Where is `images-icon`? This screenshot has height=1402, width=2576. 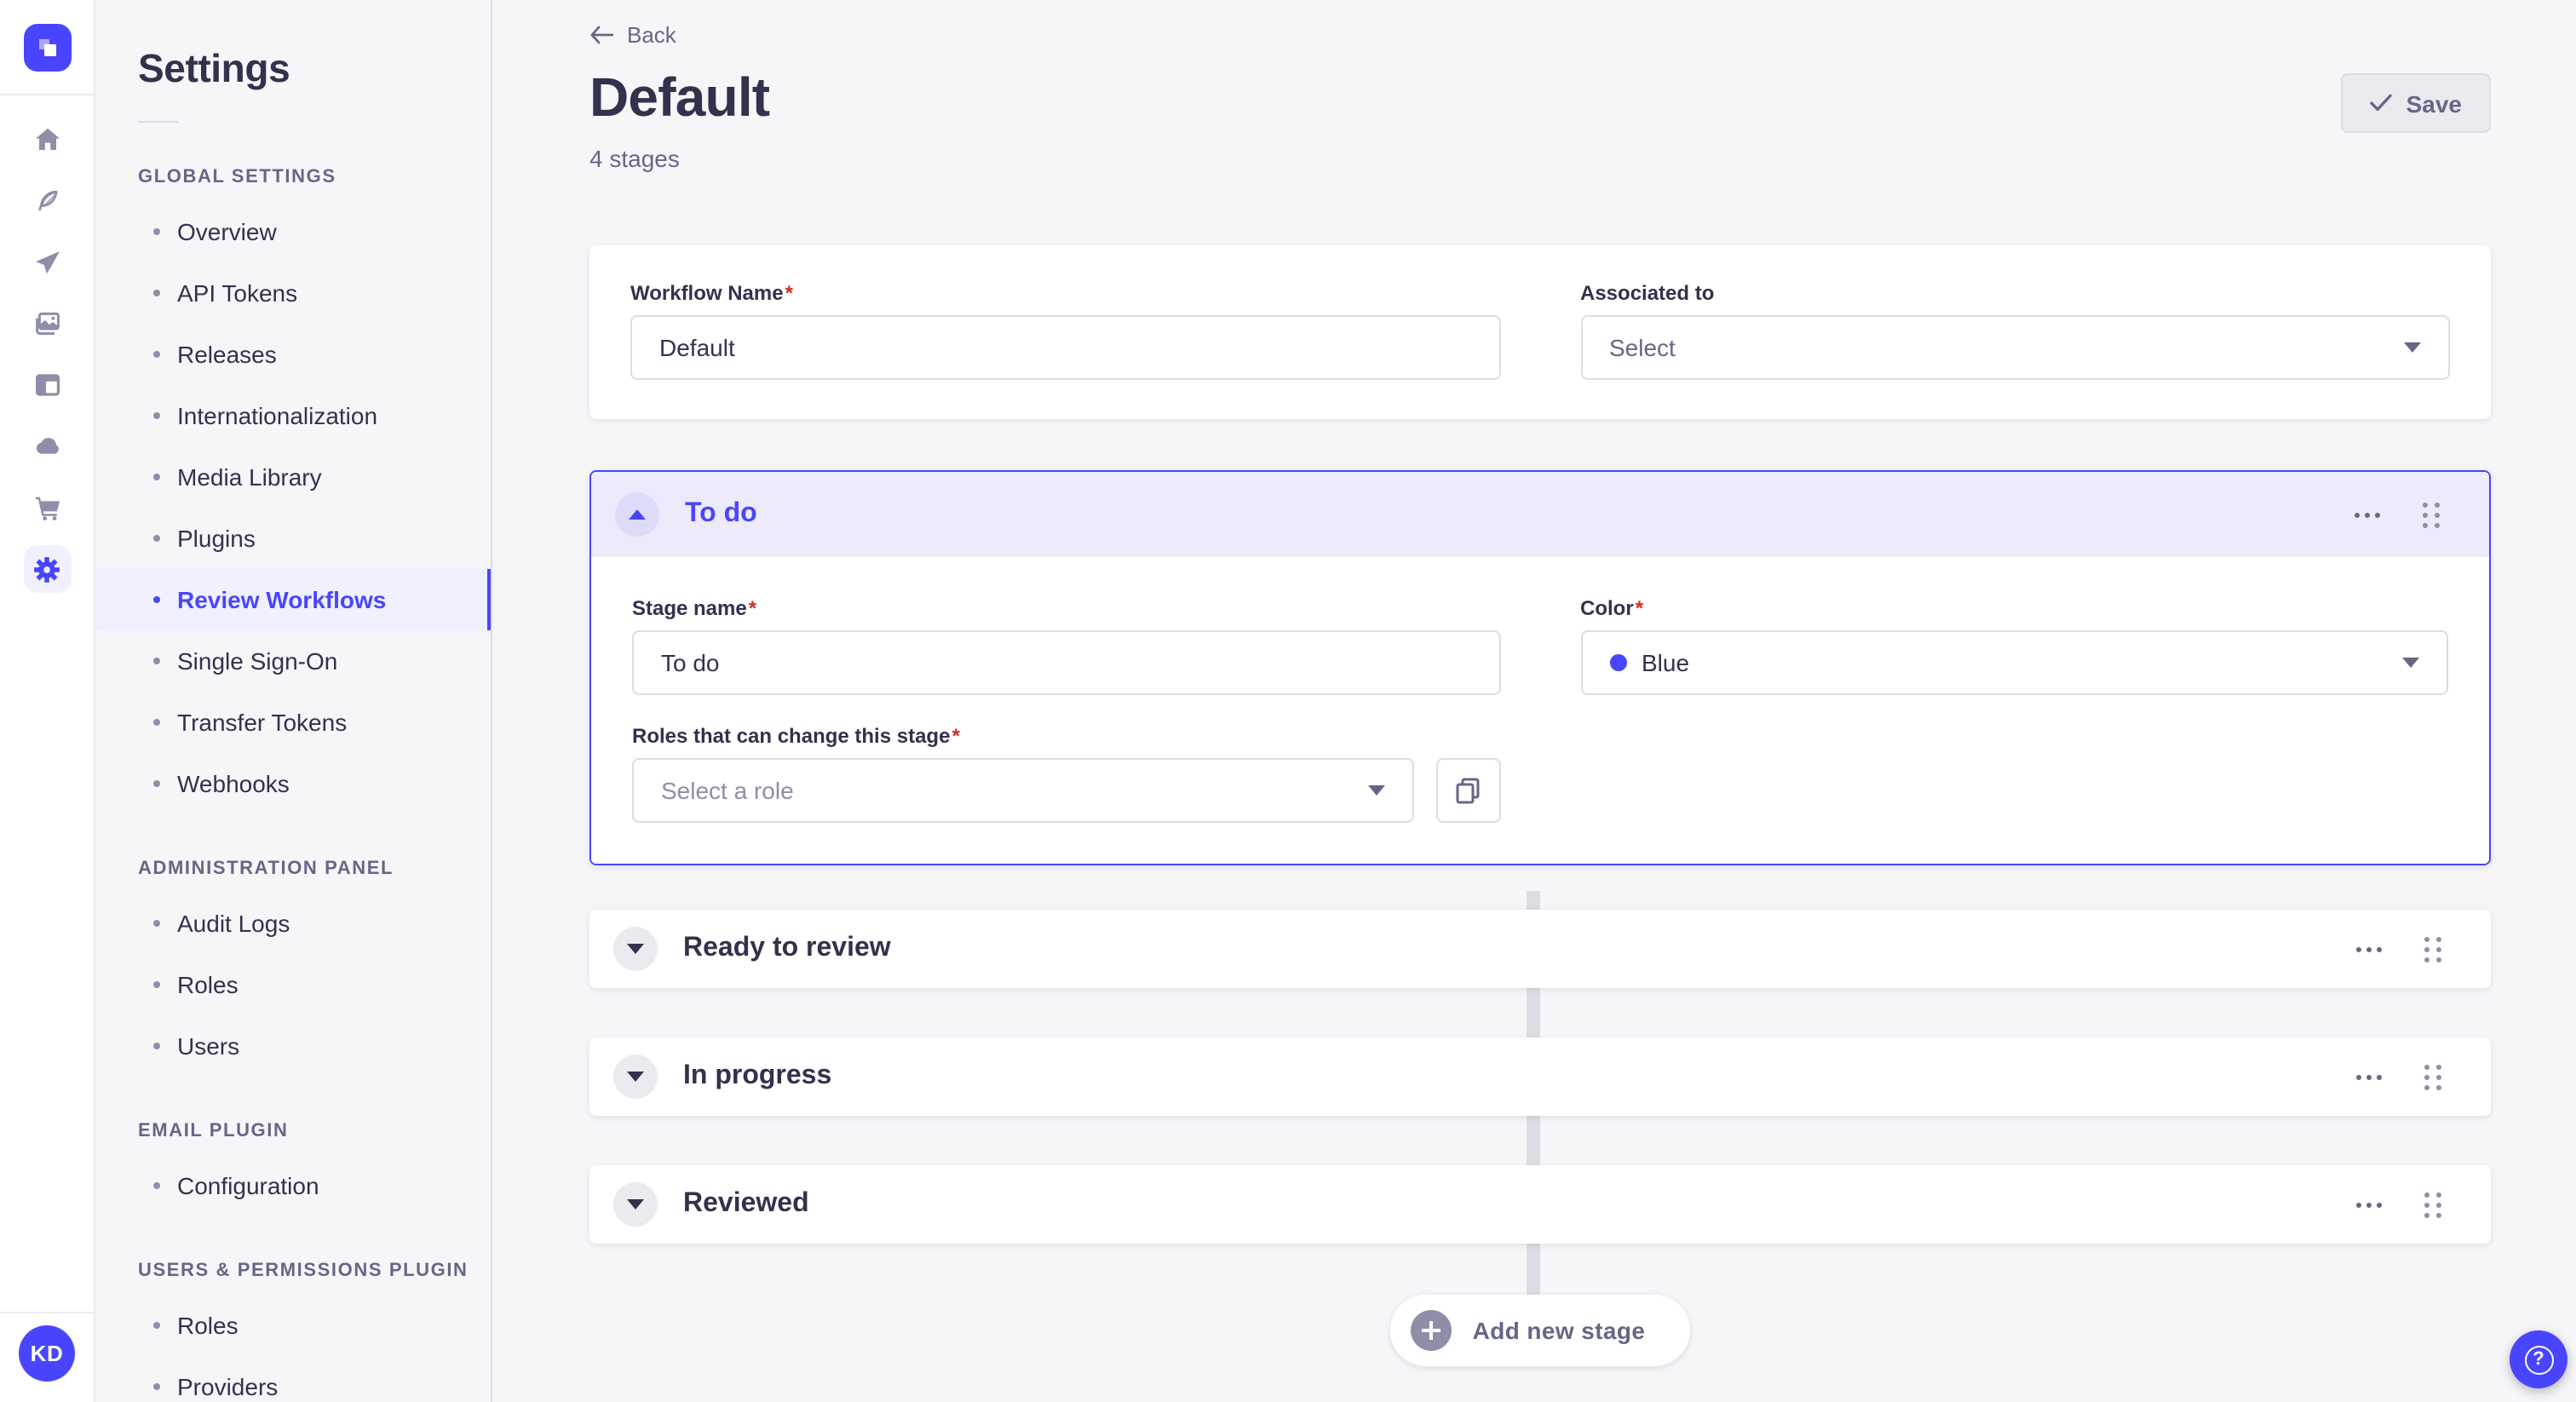
images-icon is located at coordinates (47, 324).